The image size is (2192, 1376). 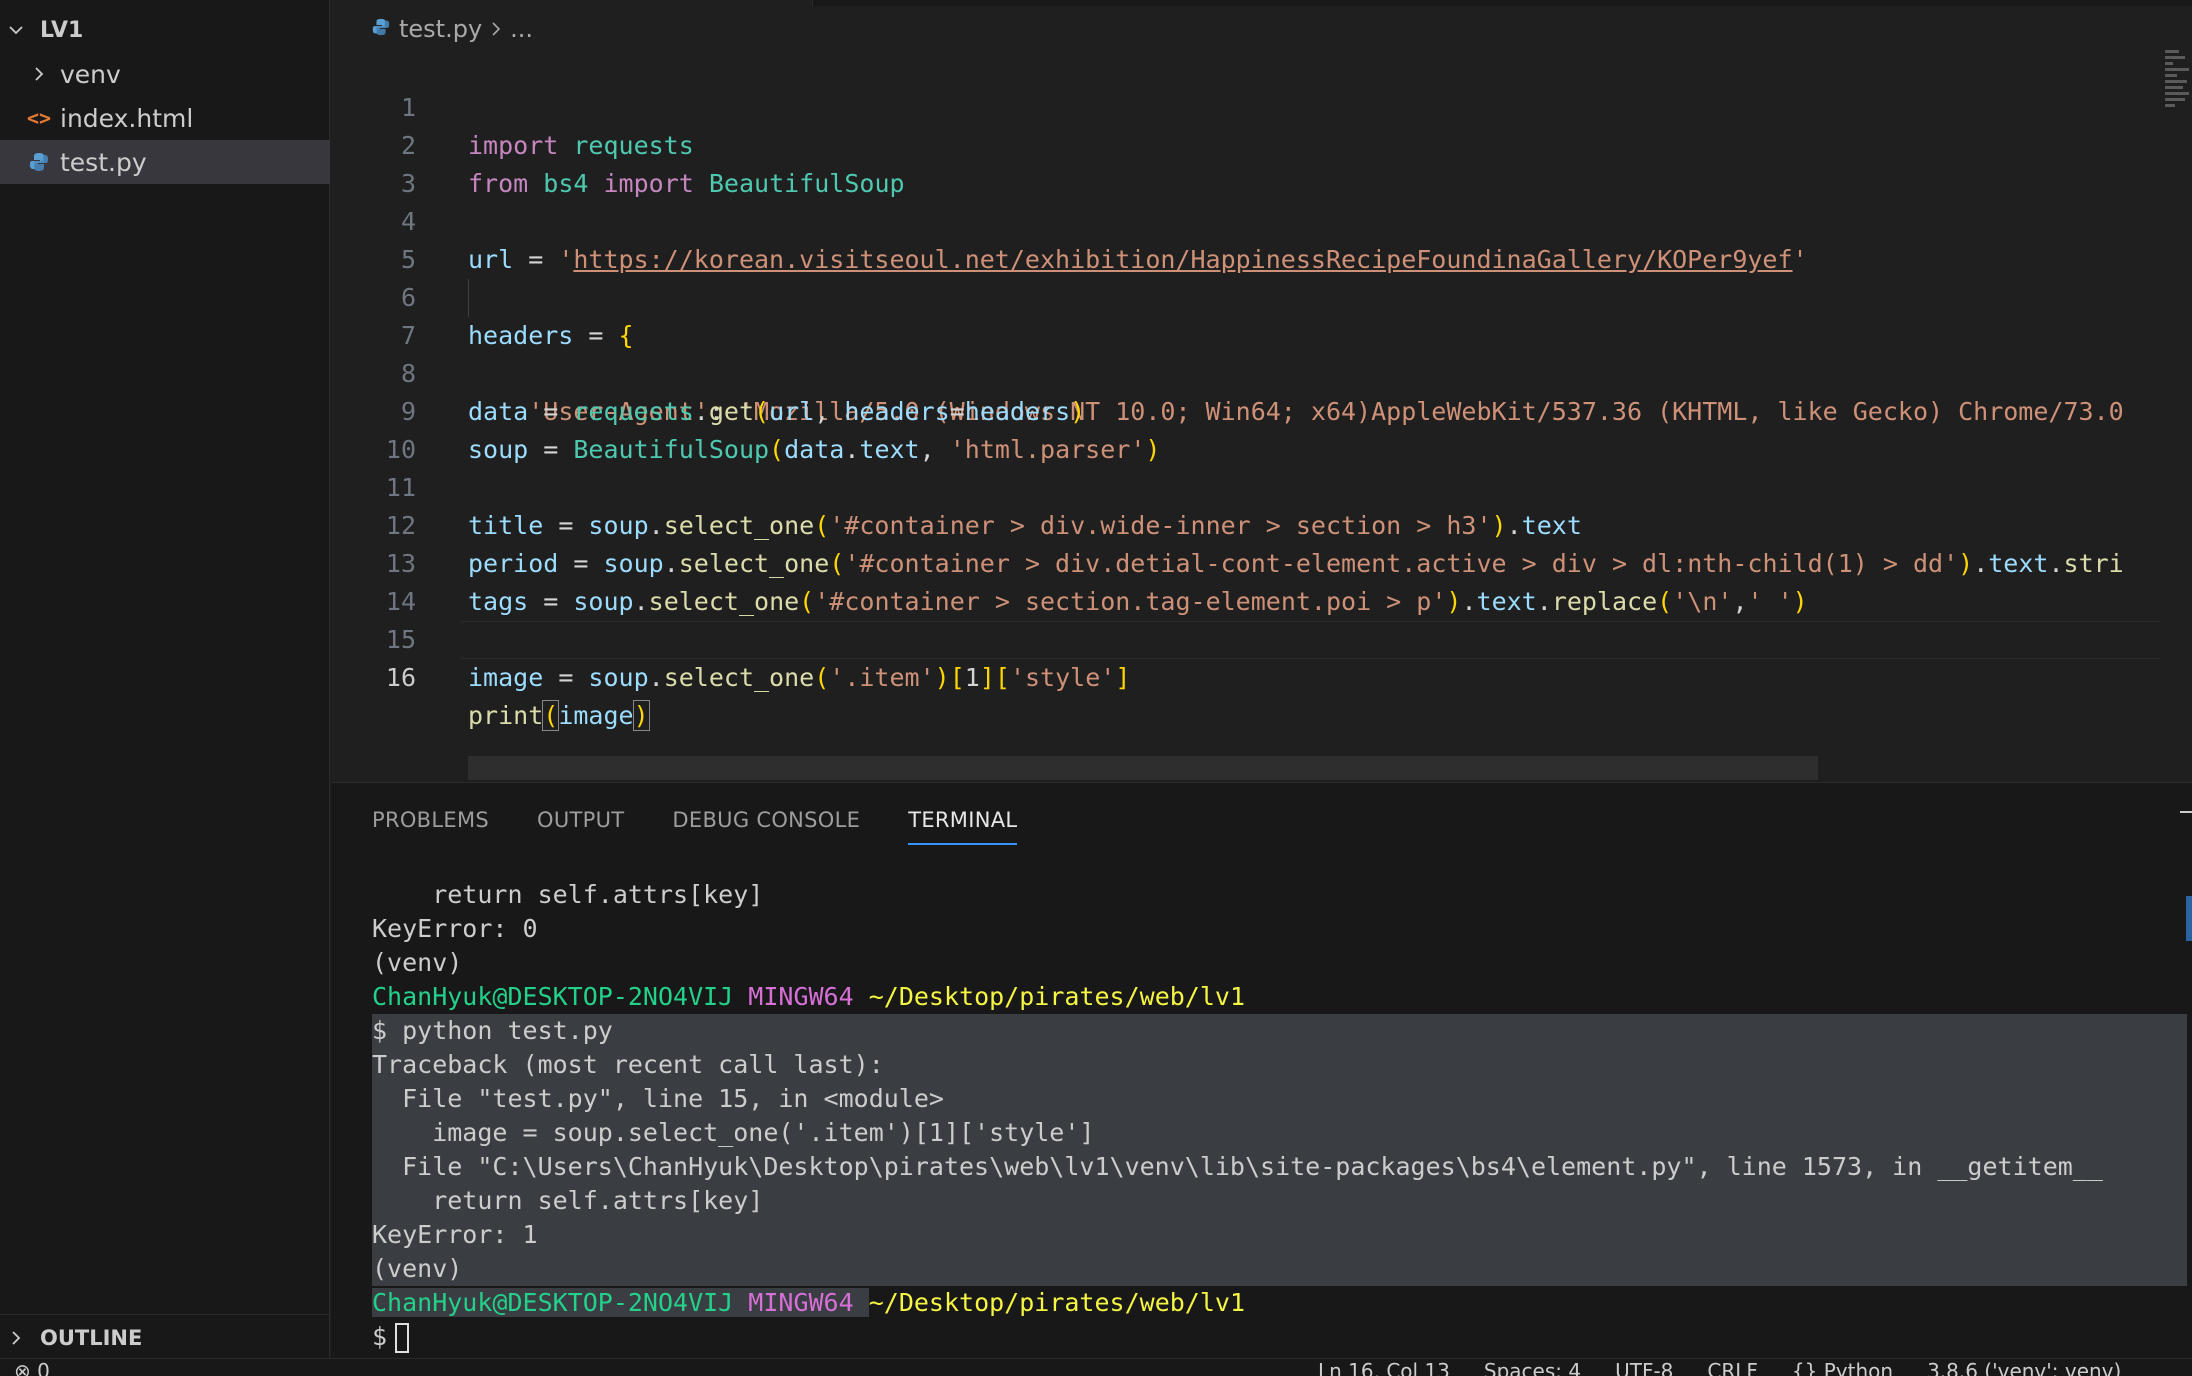 What do you see at coordinates (1279, 1235) in the screenshot?
I see `terminal-line: KeyError: 1` at bounding box center [1279, 1235].